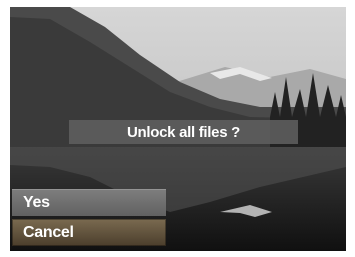  I want to click on option-menu: Yes Cancel, so click(89, 219).